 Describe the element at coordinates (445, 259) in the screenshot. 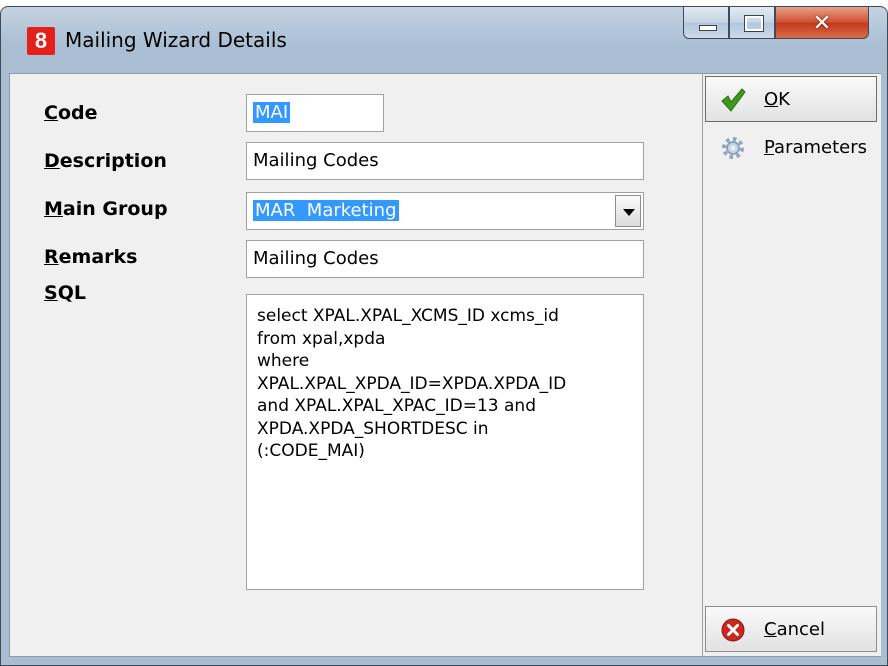

I see `remarks-input: Mailing Codes` at that location.